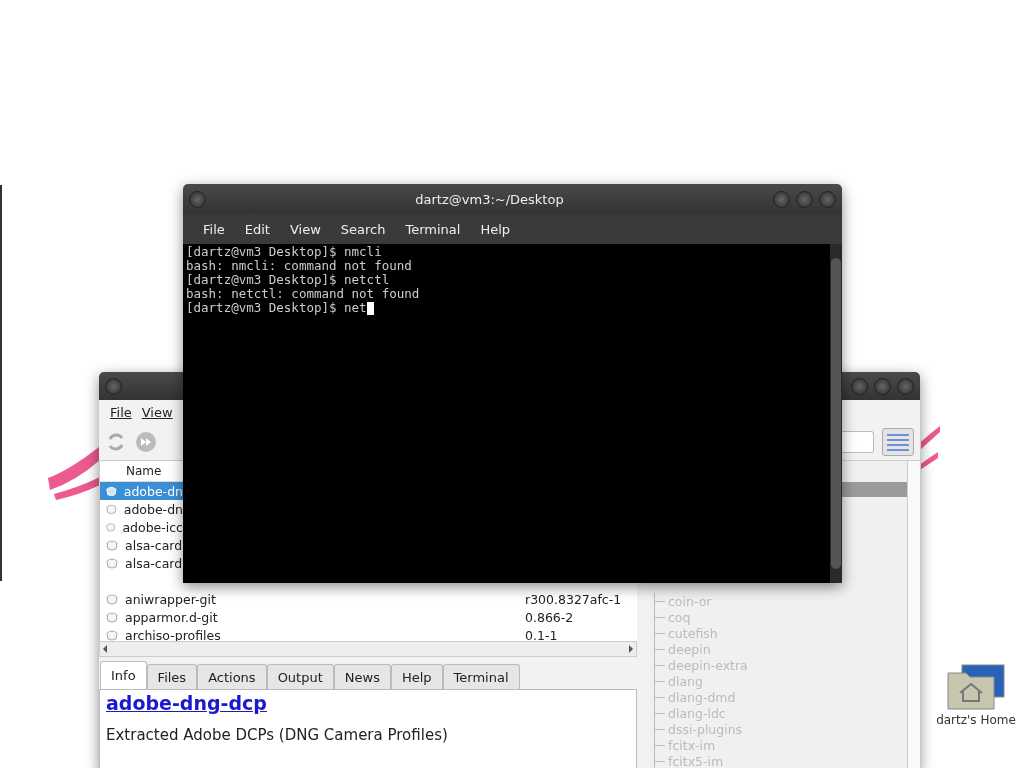 Image resolution: width=1024 pixels, height=768 pixels. I want to click on icon-label: dartz's Home, so click(976, 720).